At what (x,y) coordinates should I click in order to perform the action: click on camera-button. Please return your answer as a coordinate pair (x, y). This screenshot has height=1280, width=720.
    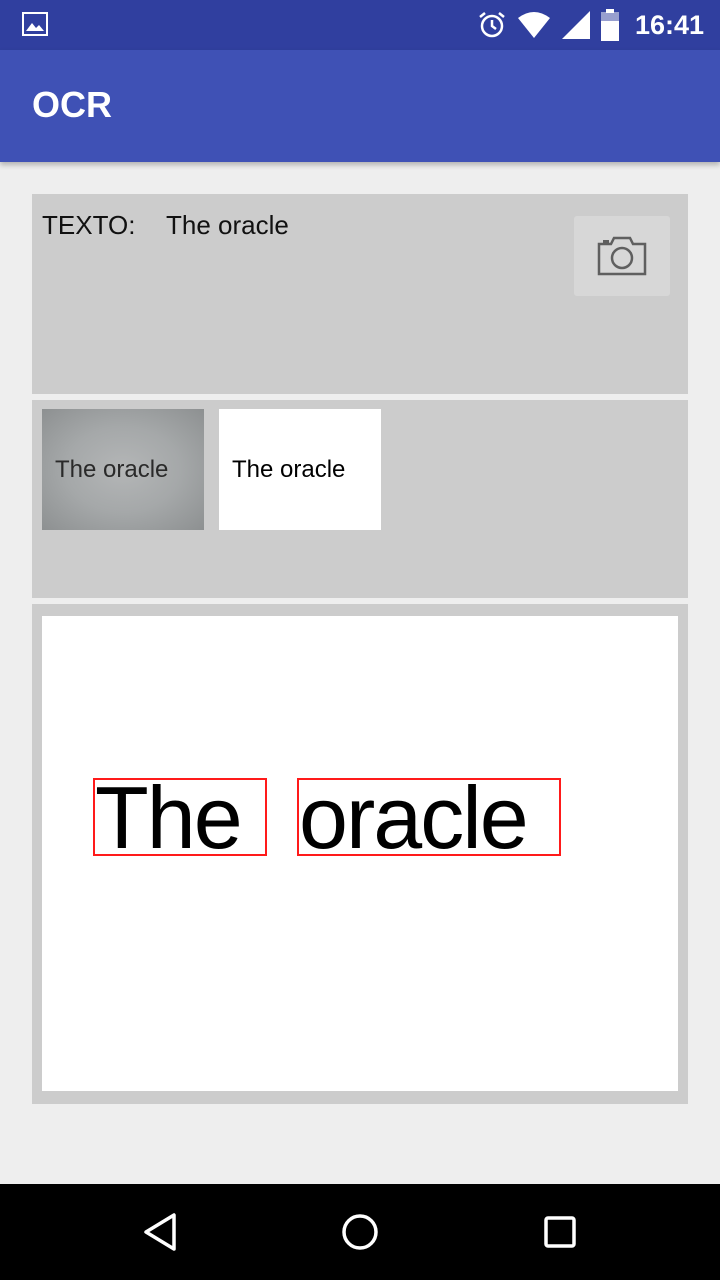
    Looking at the image, I should click on (622, 256).